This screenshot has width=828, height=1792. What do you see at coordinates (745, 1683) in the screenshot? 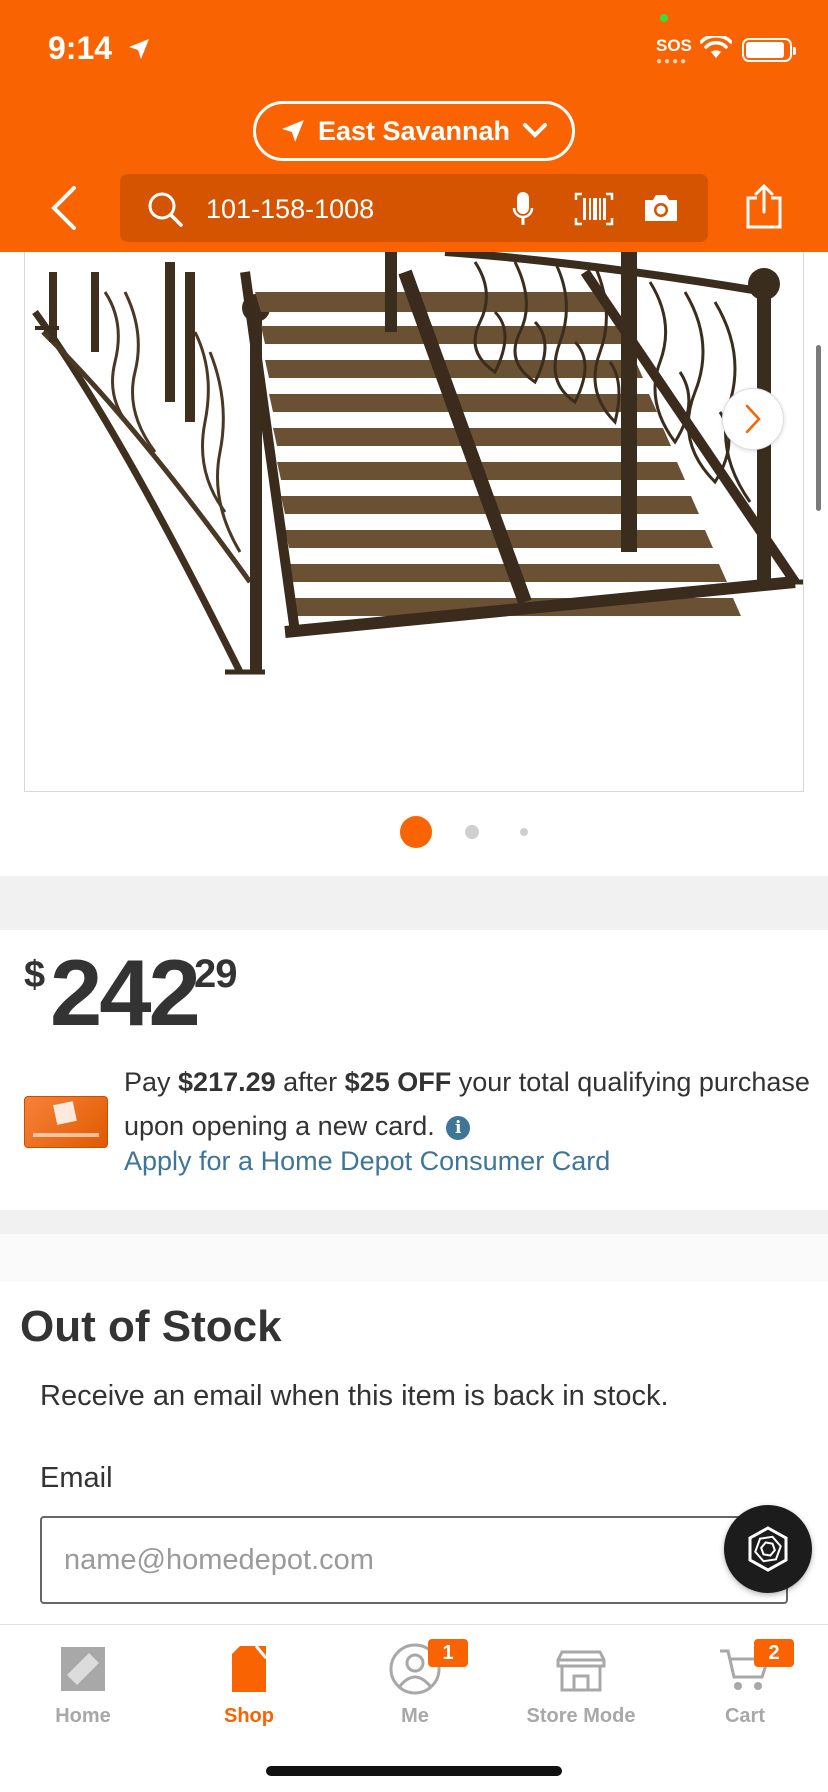
I see `tab-cart: 2 Cart` at bounding box center [745, 1683].